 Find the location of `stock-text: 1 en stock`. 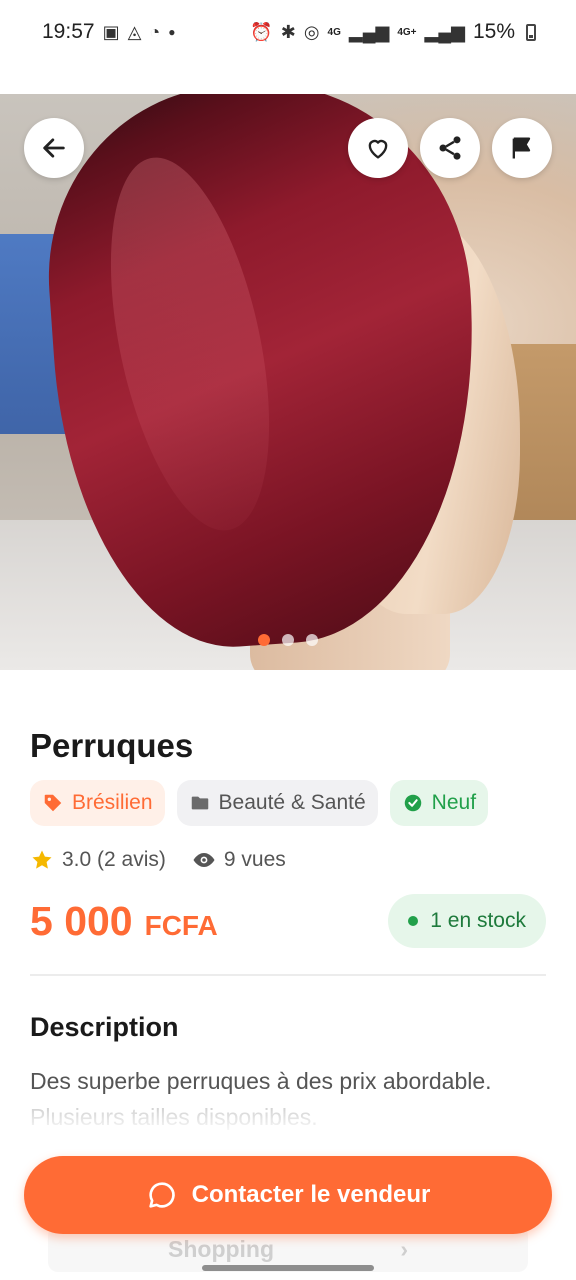

stock-text: 1 en stock is located at coordinates (478, 920).